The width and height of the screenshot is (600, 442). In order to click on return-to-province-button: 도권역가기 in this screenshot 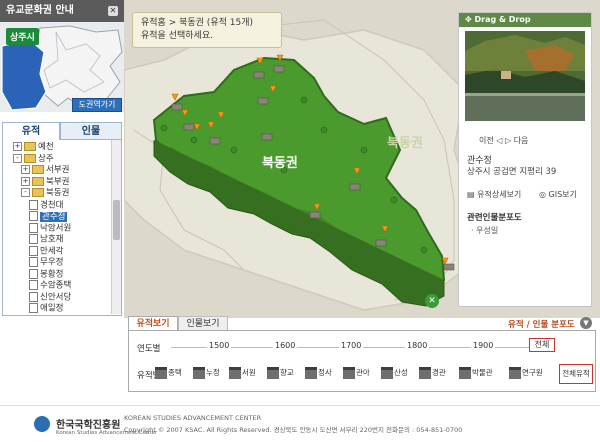, I will do `click(97, 105)`.